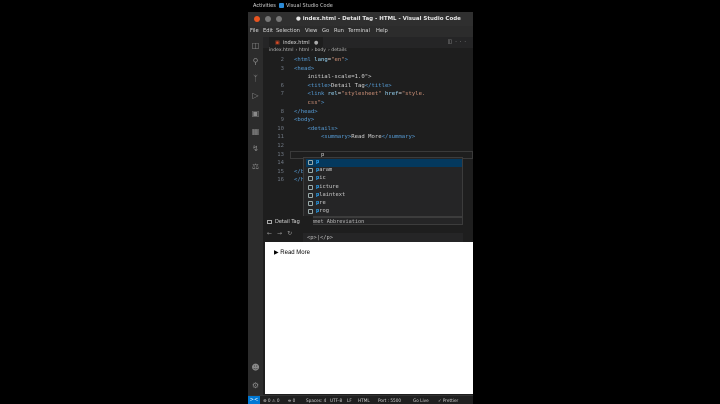 This screenshot has height=404, width=720. I want to click on line-number: 8, so click(282, 111).